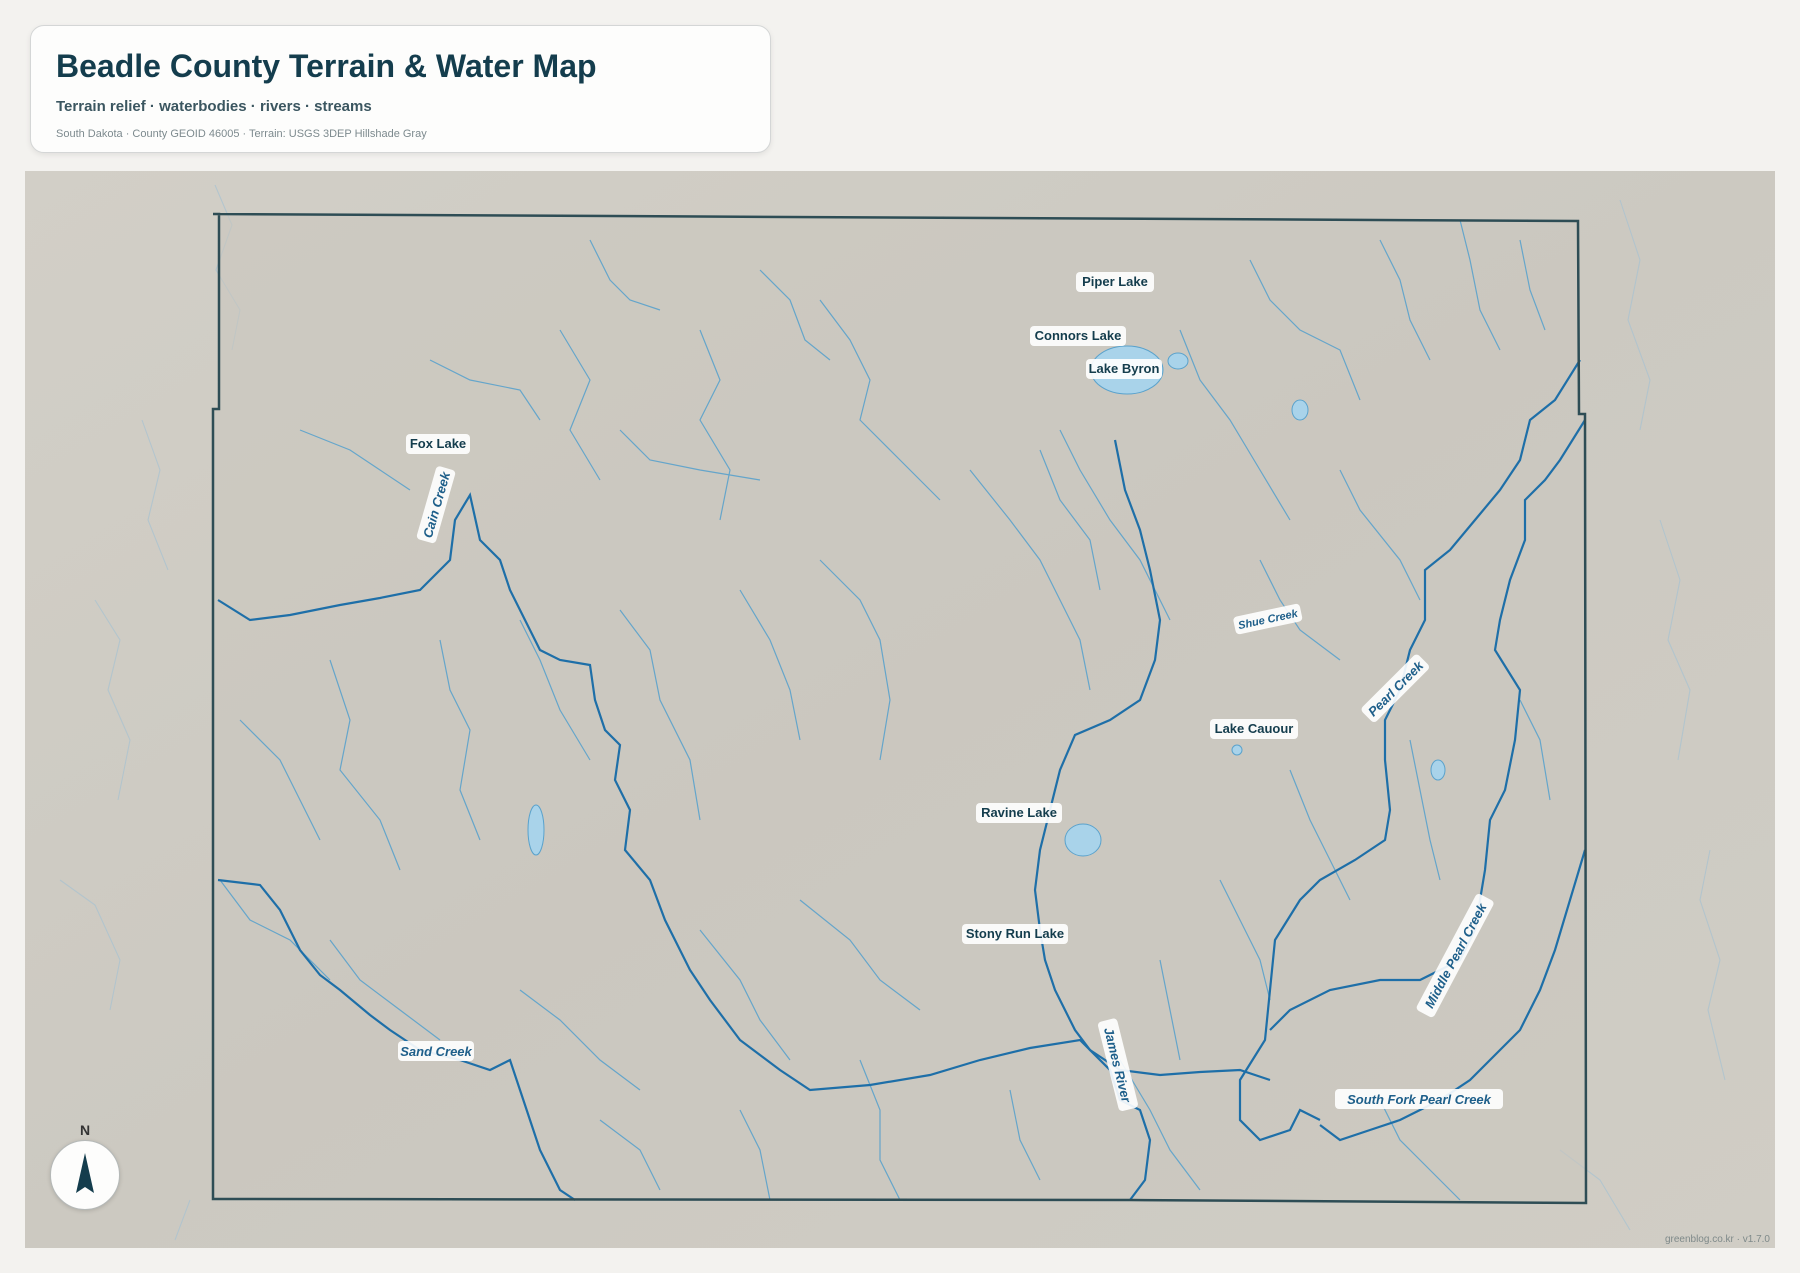 The image size is (1800, 1273). Describe the element at coordinates (1438, 770) in the screenshot. I see `east-pond` at that location.